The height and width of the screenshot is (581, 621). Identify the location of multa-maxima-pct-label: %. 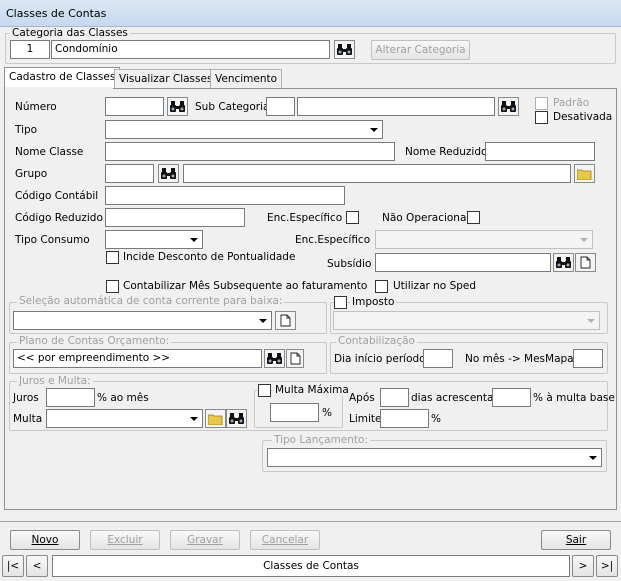
(327, 413).